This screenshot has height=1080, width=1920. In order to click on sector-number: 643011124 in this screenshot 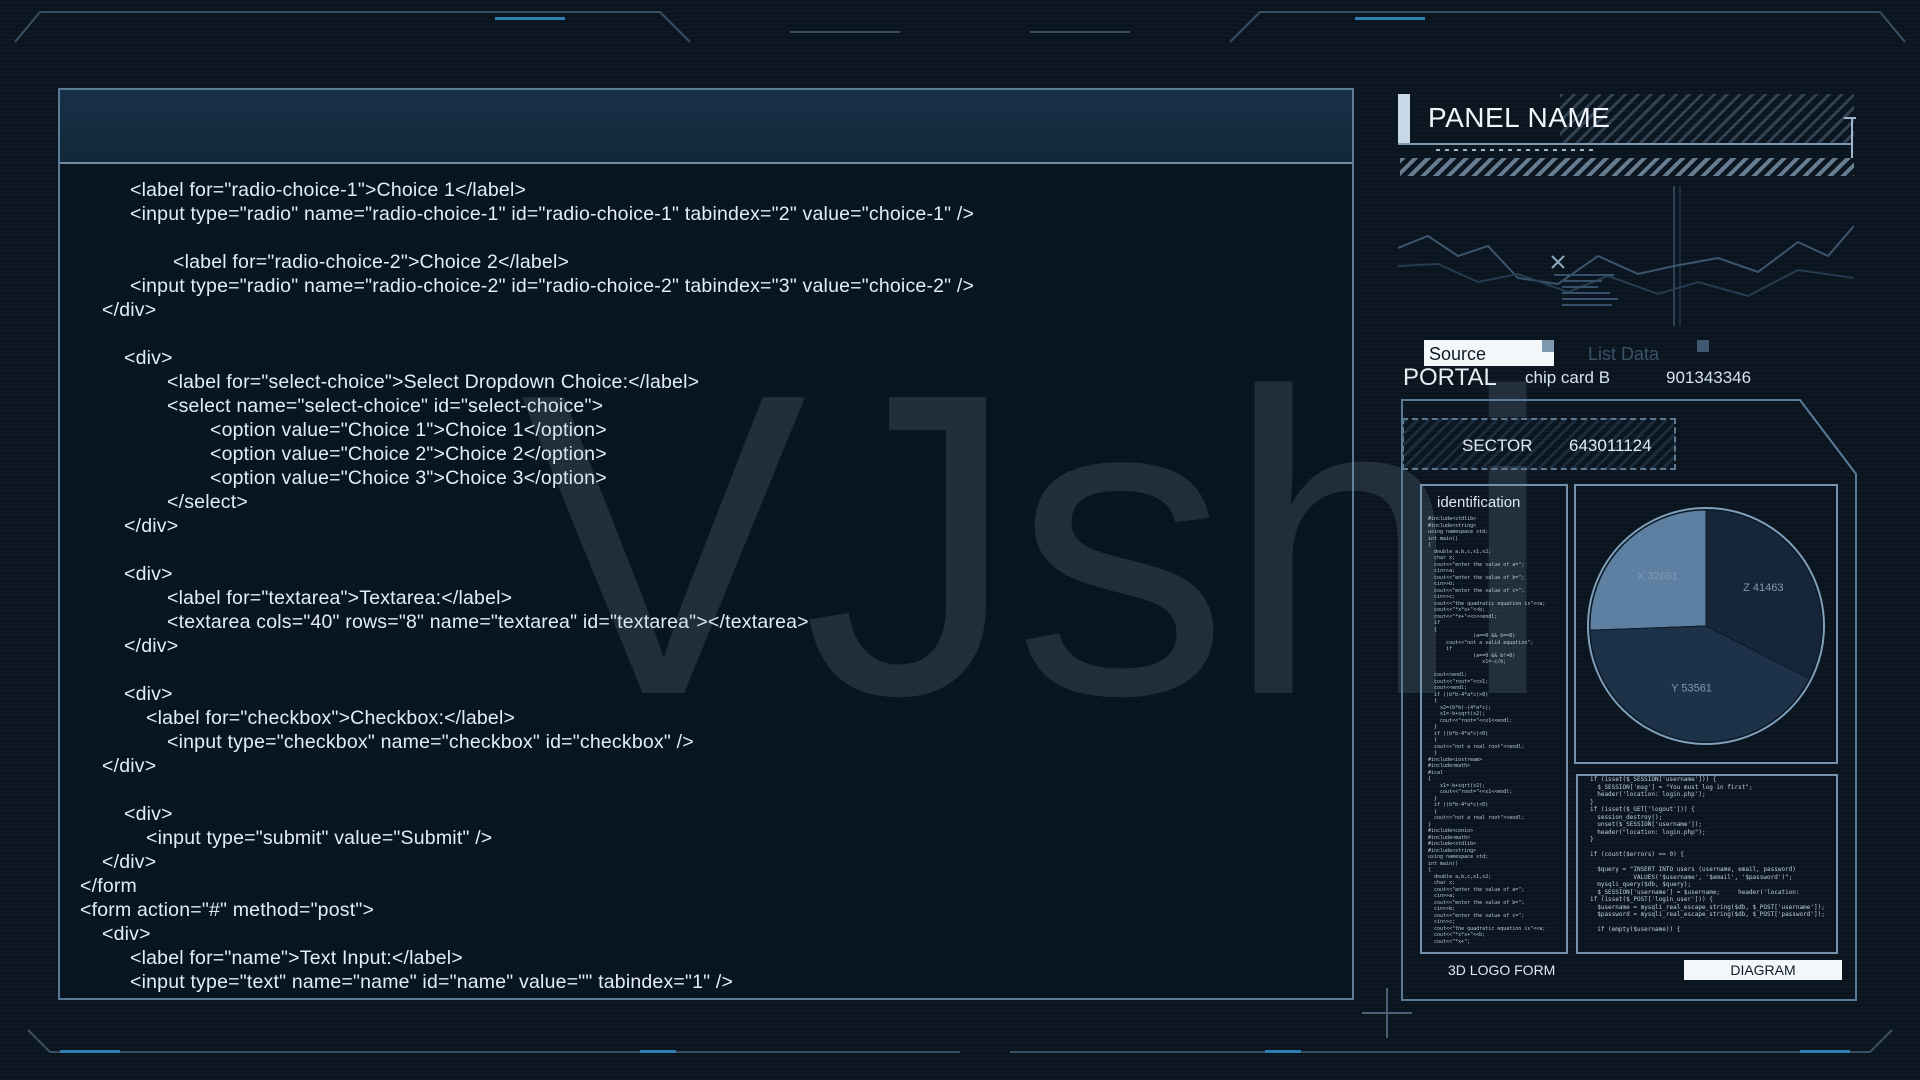, I will do `click(1610, 445)`.